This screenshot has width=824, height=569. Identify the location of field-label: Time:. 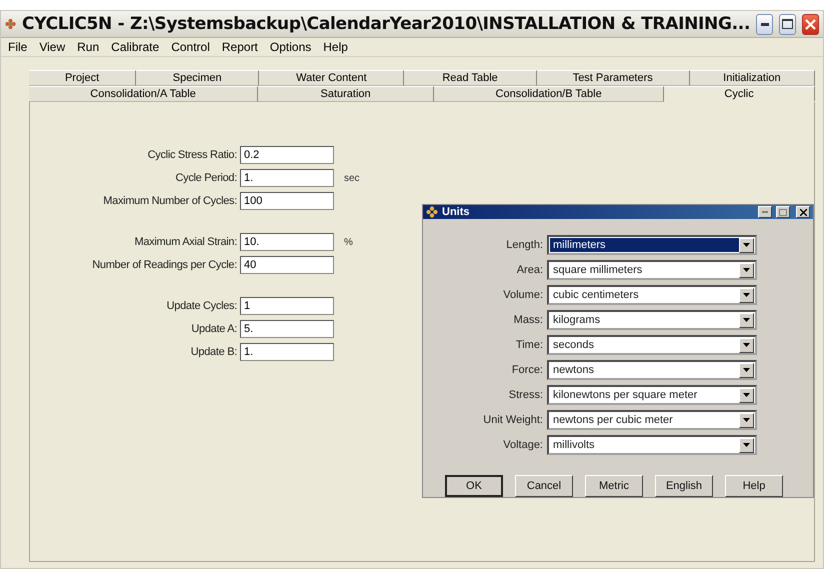
(529, 345).